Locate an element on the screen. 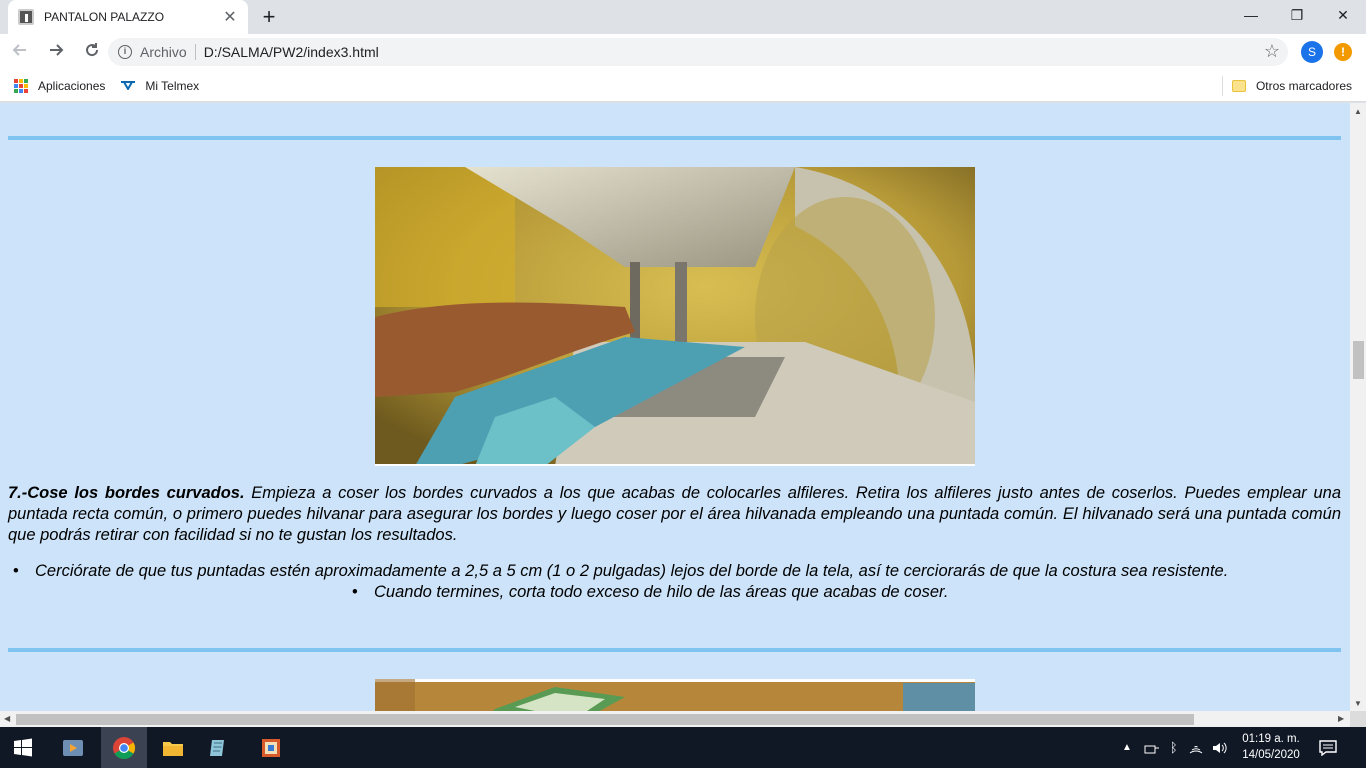 The width and height of the screenshot is (1366, 768). clock-time: 01:19 a. m. is located at coordinates (1271, 739).